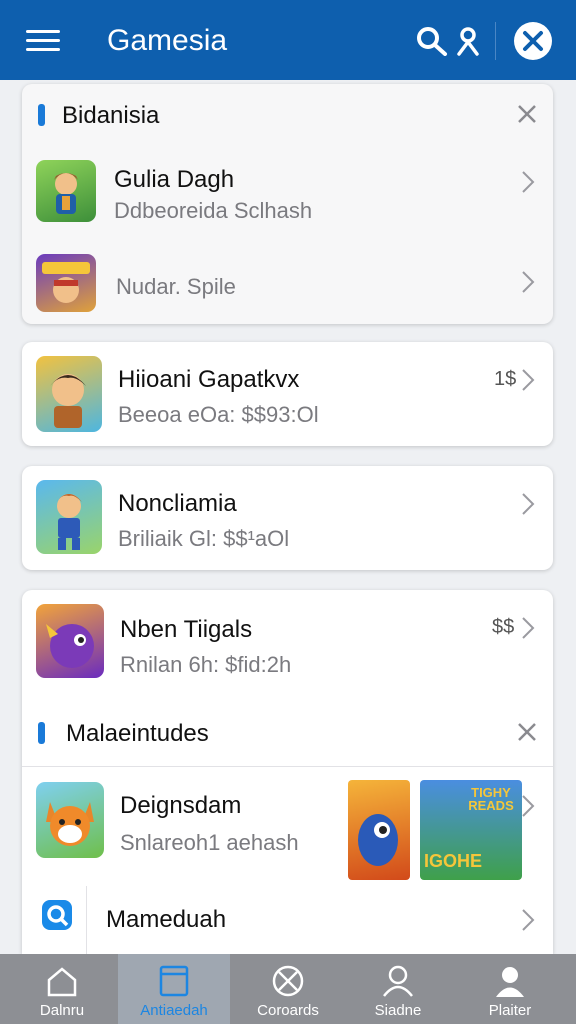 The height and width of the screenshot is (1024, 576). Describe the element at coordinates (287, 115) in the screenshot. I see `section-header: Bidanisia` at that location.